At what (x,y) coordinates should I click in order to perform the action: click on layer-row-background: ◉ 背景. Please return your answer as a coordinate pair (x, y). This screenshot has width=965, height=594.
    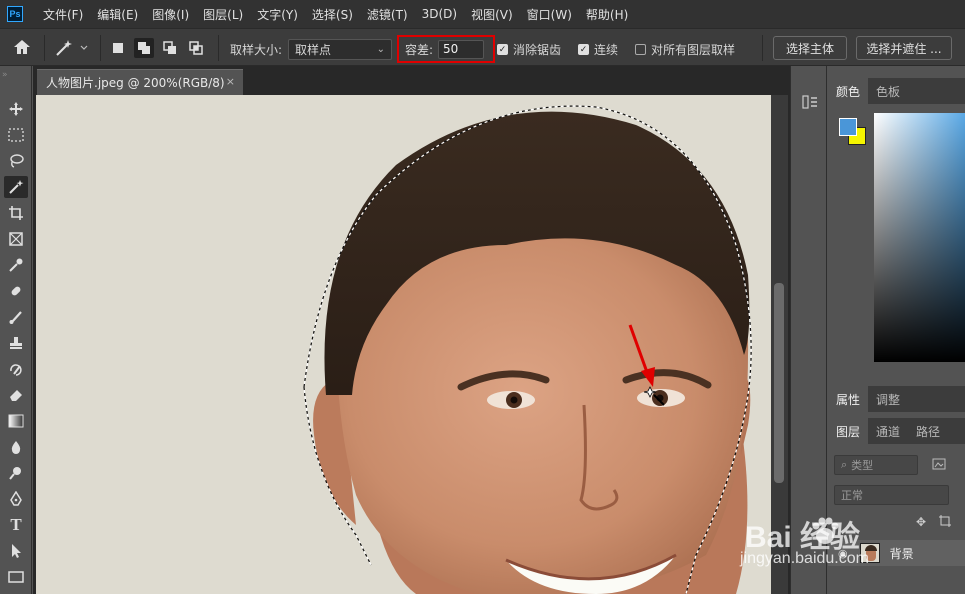
    Looking at the image, I should click on (896, 553).